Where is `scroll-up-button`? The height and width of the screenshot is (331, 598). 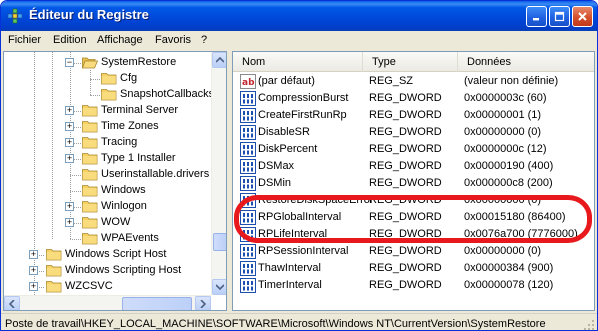
scroll-up-button is located at coordinates (219, 60).